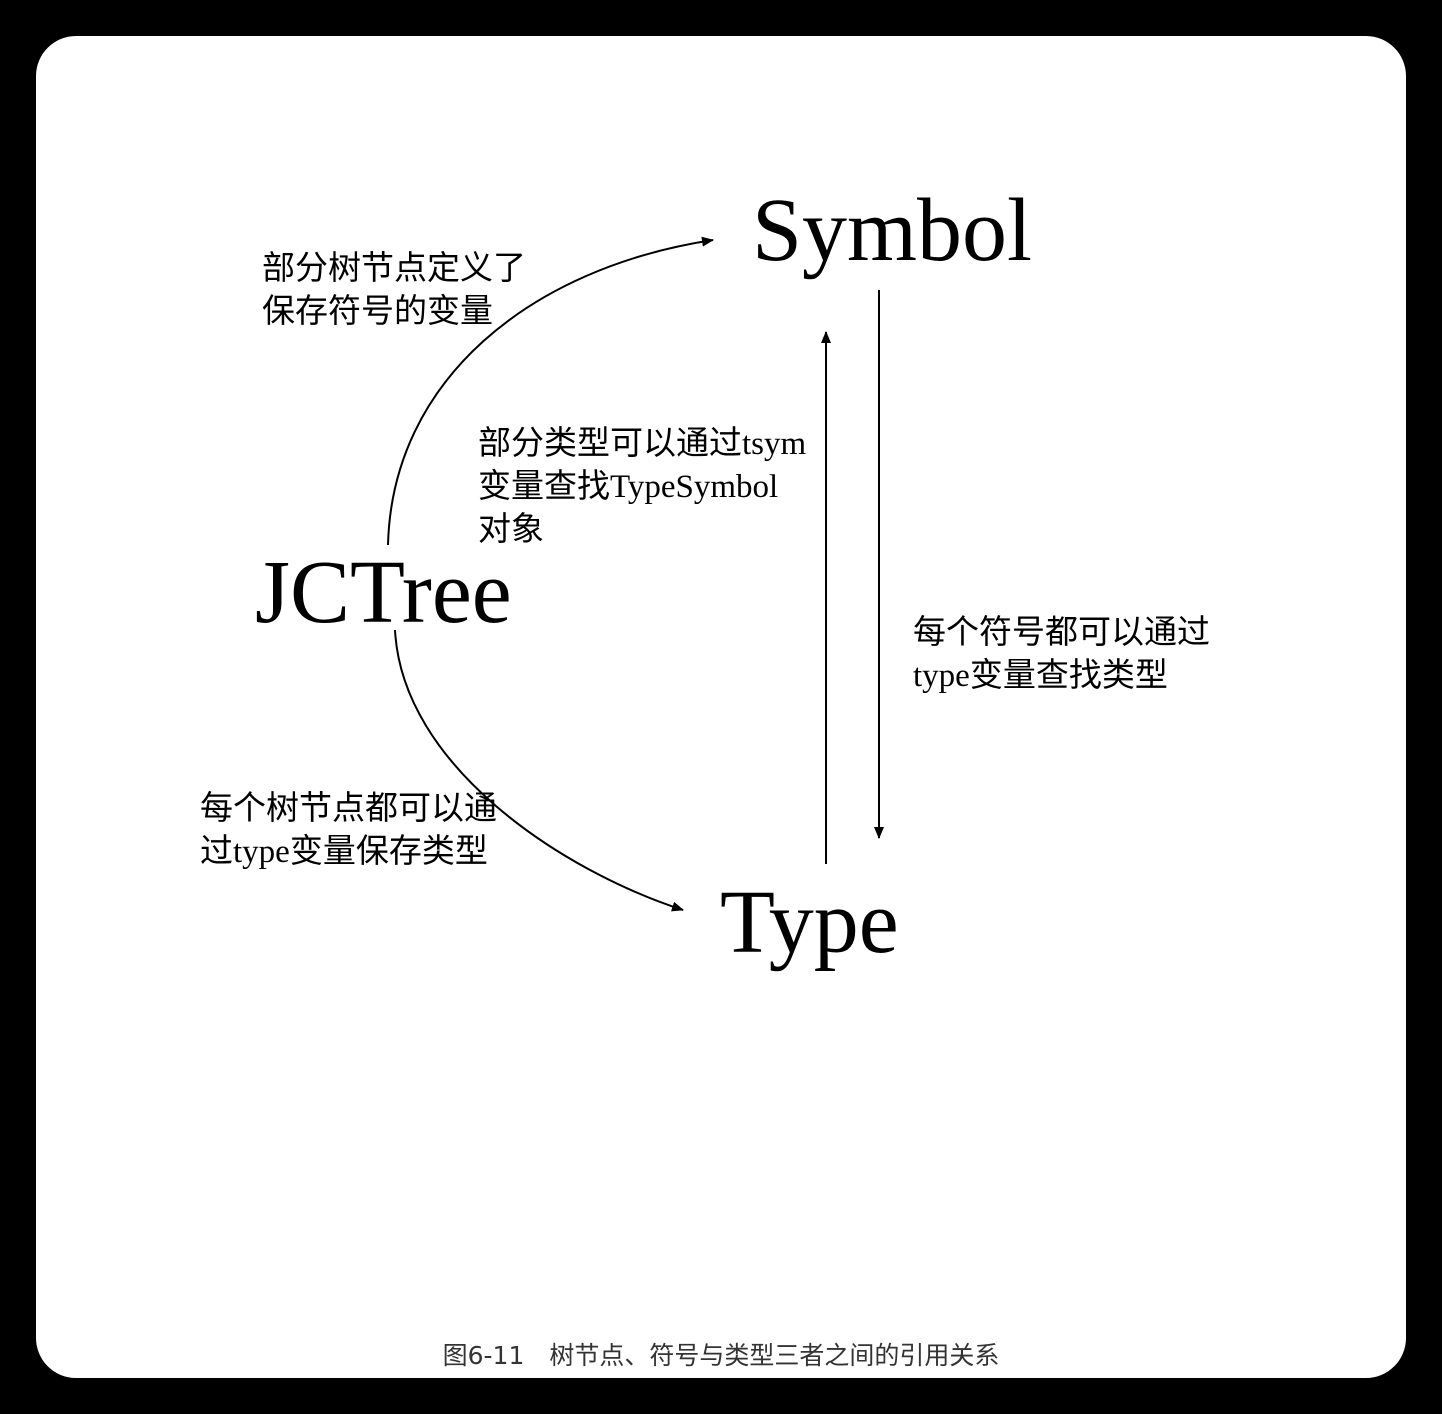 The image size is (1442, 1414). Describe the element at coordinates (377, 312) in the screenshot. I see `label-line: 保存符号的变量` at that location.